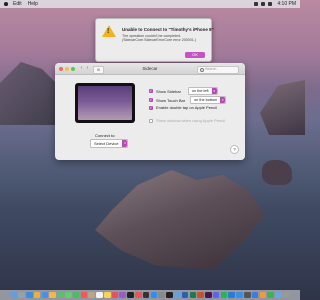 The width and height of the screenshot is (320, 300). I want to click on calendar-icon, so click(84, 295).